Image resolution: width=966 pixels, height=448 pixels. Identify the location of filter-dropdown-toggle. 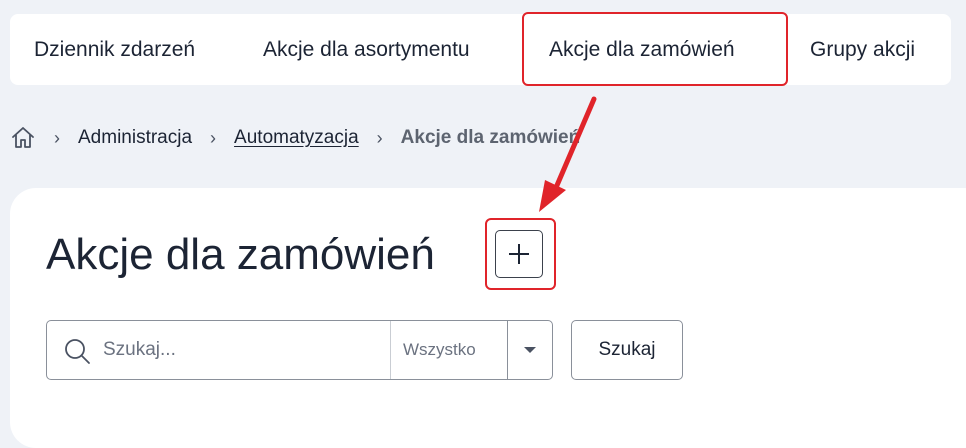
(530, 350).